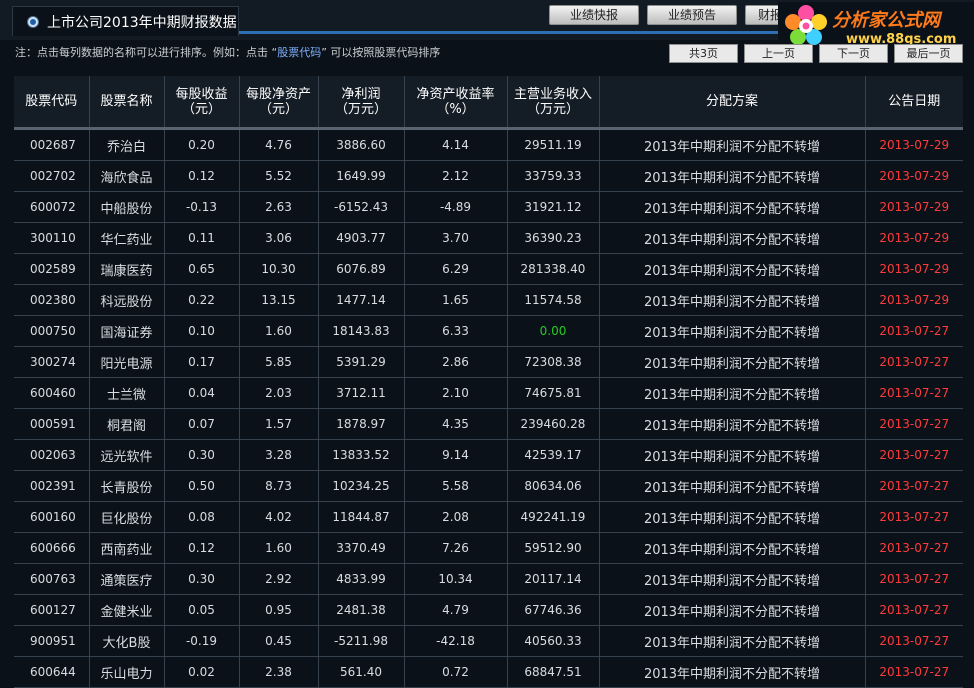  I want to click on title-tab: 上市公司2013年中期财报数据, so click(125, 21).